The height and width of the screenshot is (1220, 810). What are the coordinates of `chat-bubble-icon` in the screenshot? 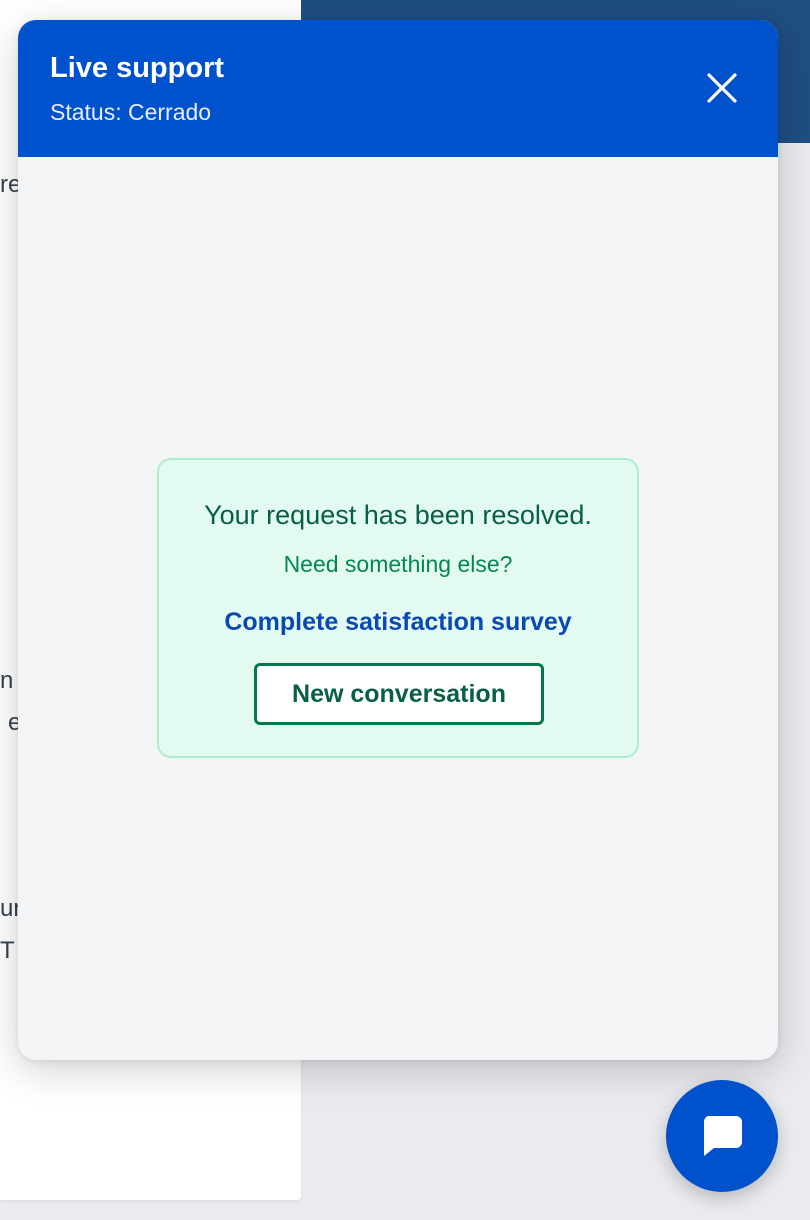 It's located at (722, 1136).